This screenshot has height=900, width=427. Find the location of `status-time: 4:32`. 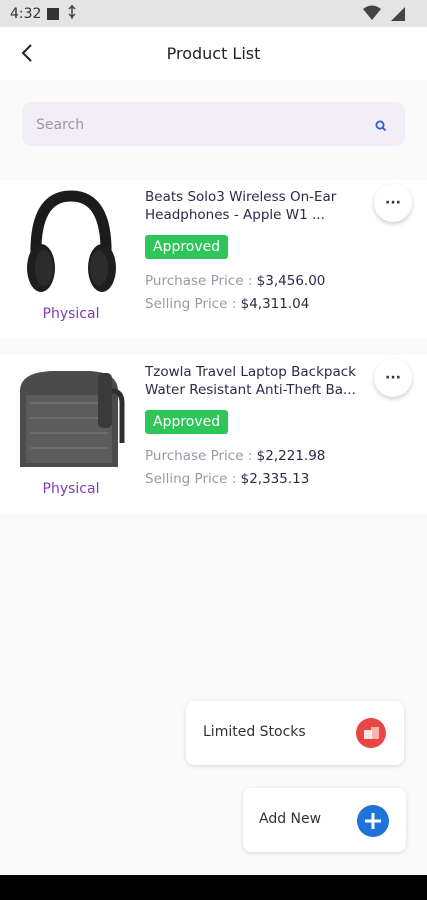

status-time: 4:32 is located at coordinates (26, 13).